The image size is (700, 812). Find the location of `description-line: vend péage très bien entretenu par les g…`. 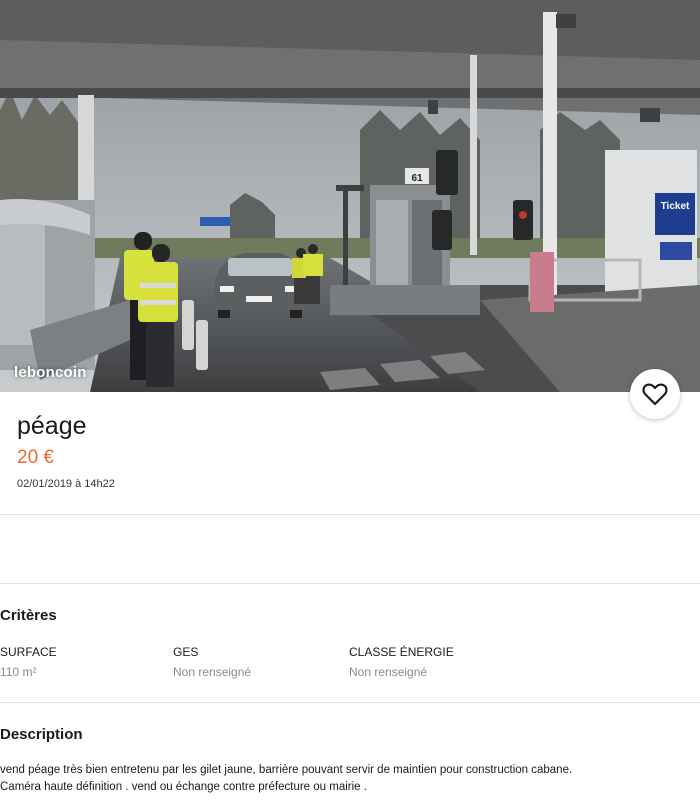

description-line: vend péage très bien entretenu par les g… is located at coordinates (286, 770).